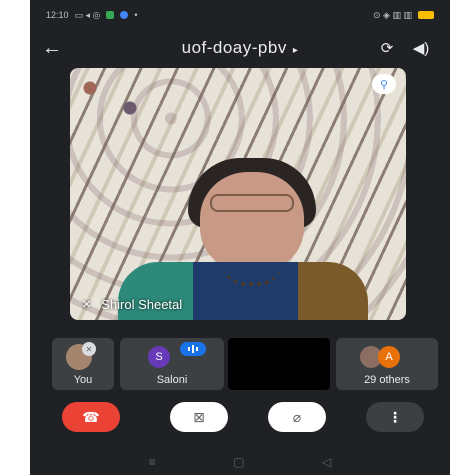 This screenshot has width=470, height=475. What do you see at coordinates (326, 462) in the screenshot?
I see `back-nav-icon: ◁` at bounding box center [326, 462].